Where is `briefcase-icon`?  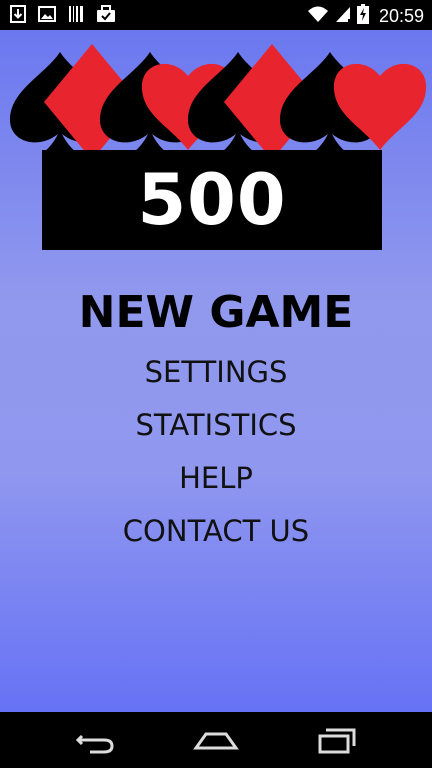
briefcase-icon is located at coordinates (106, 16).